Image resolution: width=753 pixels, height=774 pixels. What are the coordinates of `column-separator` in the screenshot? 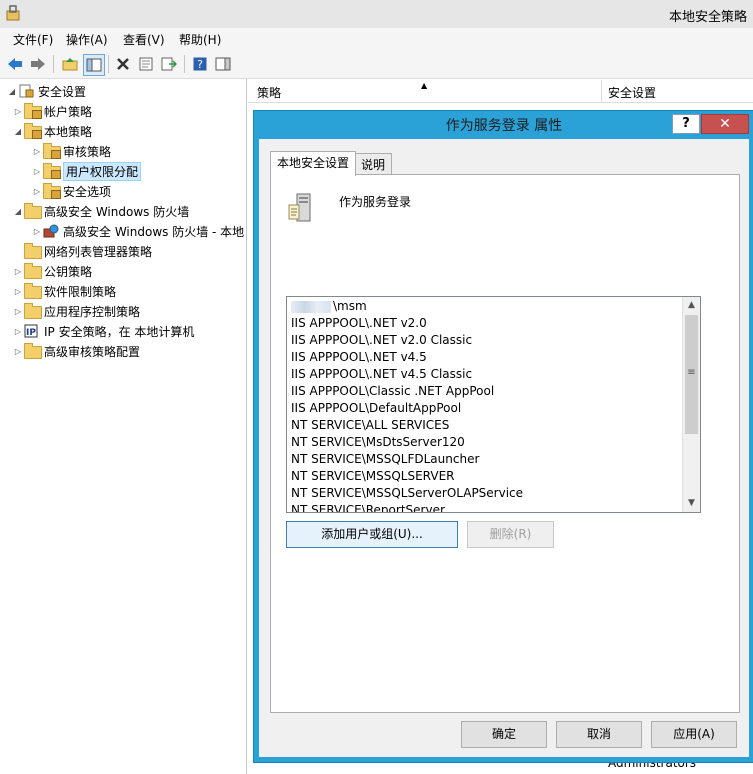 It's located at (601, 91).